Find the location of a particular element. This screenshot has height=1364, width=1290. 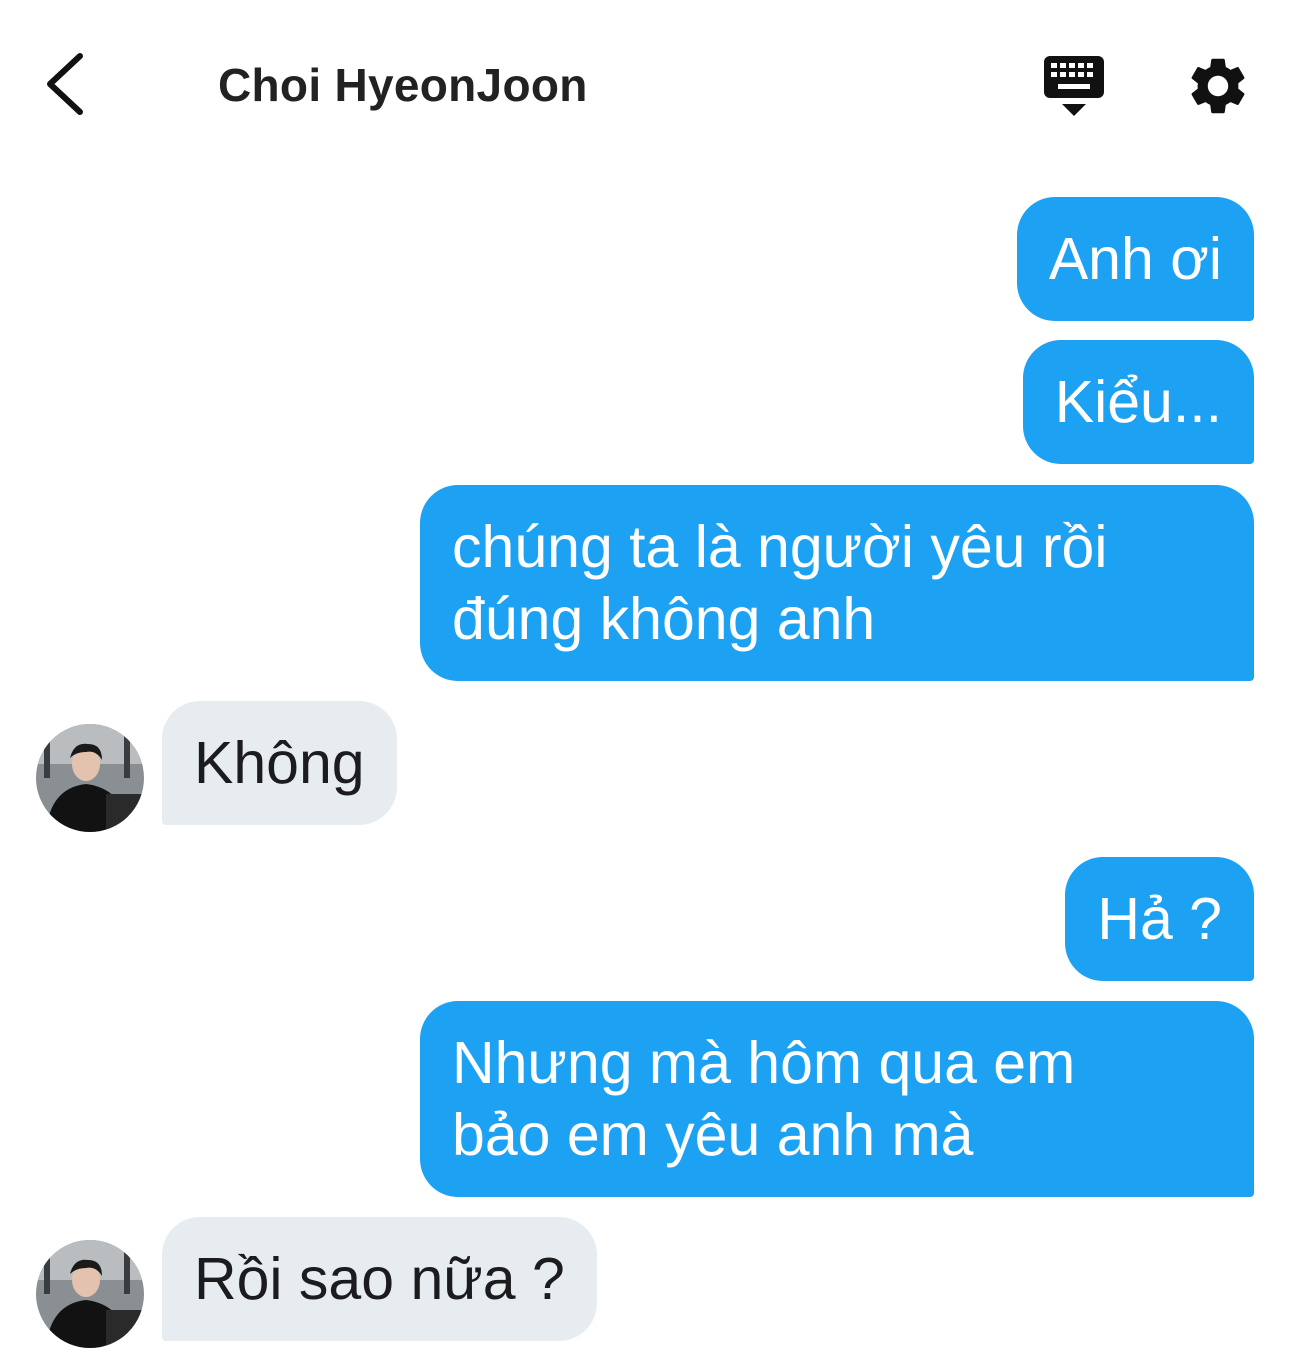

message-text: Hả ? is located at coordinates (1159, 919).